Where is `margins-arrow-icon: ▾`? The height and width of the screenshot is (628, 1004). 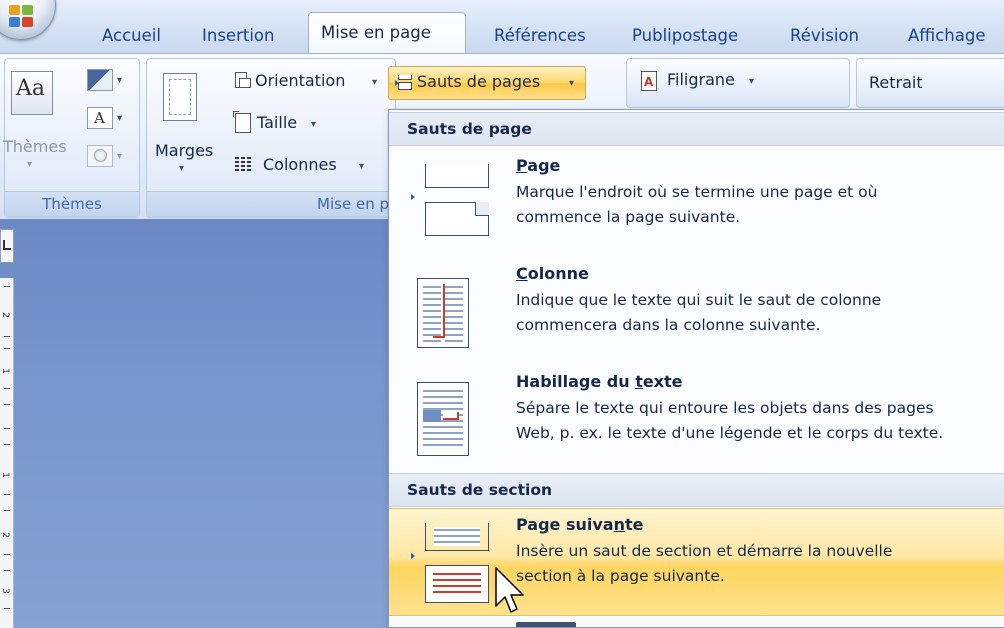
margins-arrow-icon: ▾ is located at coordinates (181, 168).